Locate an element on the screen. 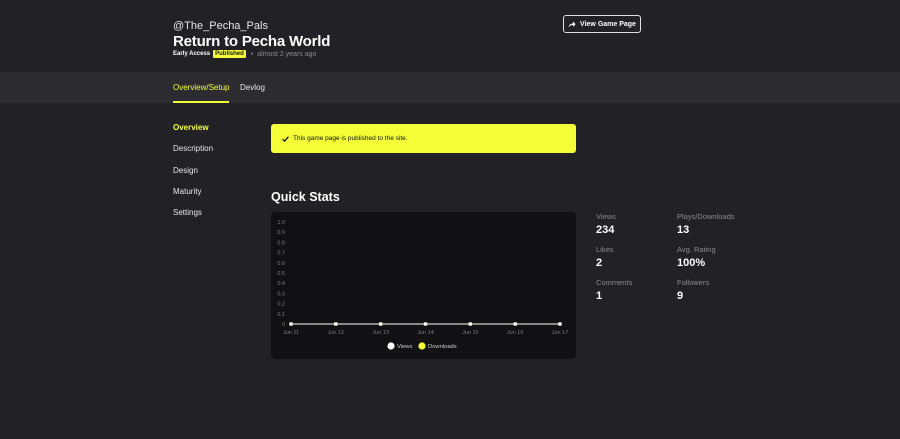  y-tick-label: 1.0 is located at coordinates (281, 223).